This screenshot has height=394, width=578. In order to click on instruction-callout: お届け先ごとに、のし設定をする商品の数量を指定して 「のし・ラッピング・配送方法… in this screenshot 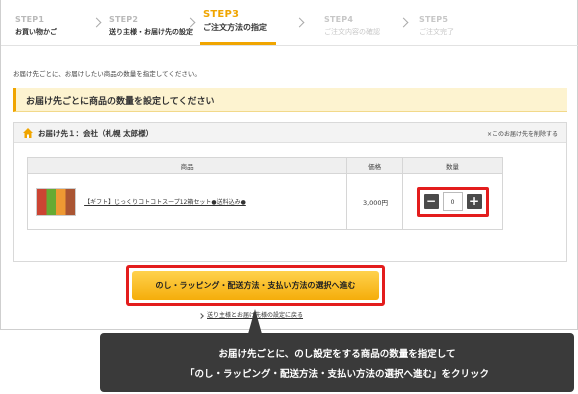, I will do `click(337, 362)`.